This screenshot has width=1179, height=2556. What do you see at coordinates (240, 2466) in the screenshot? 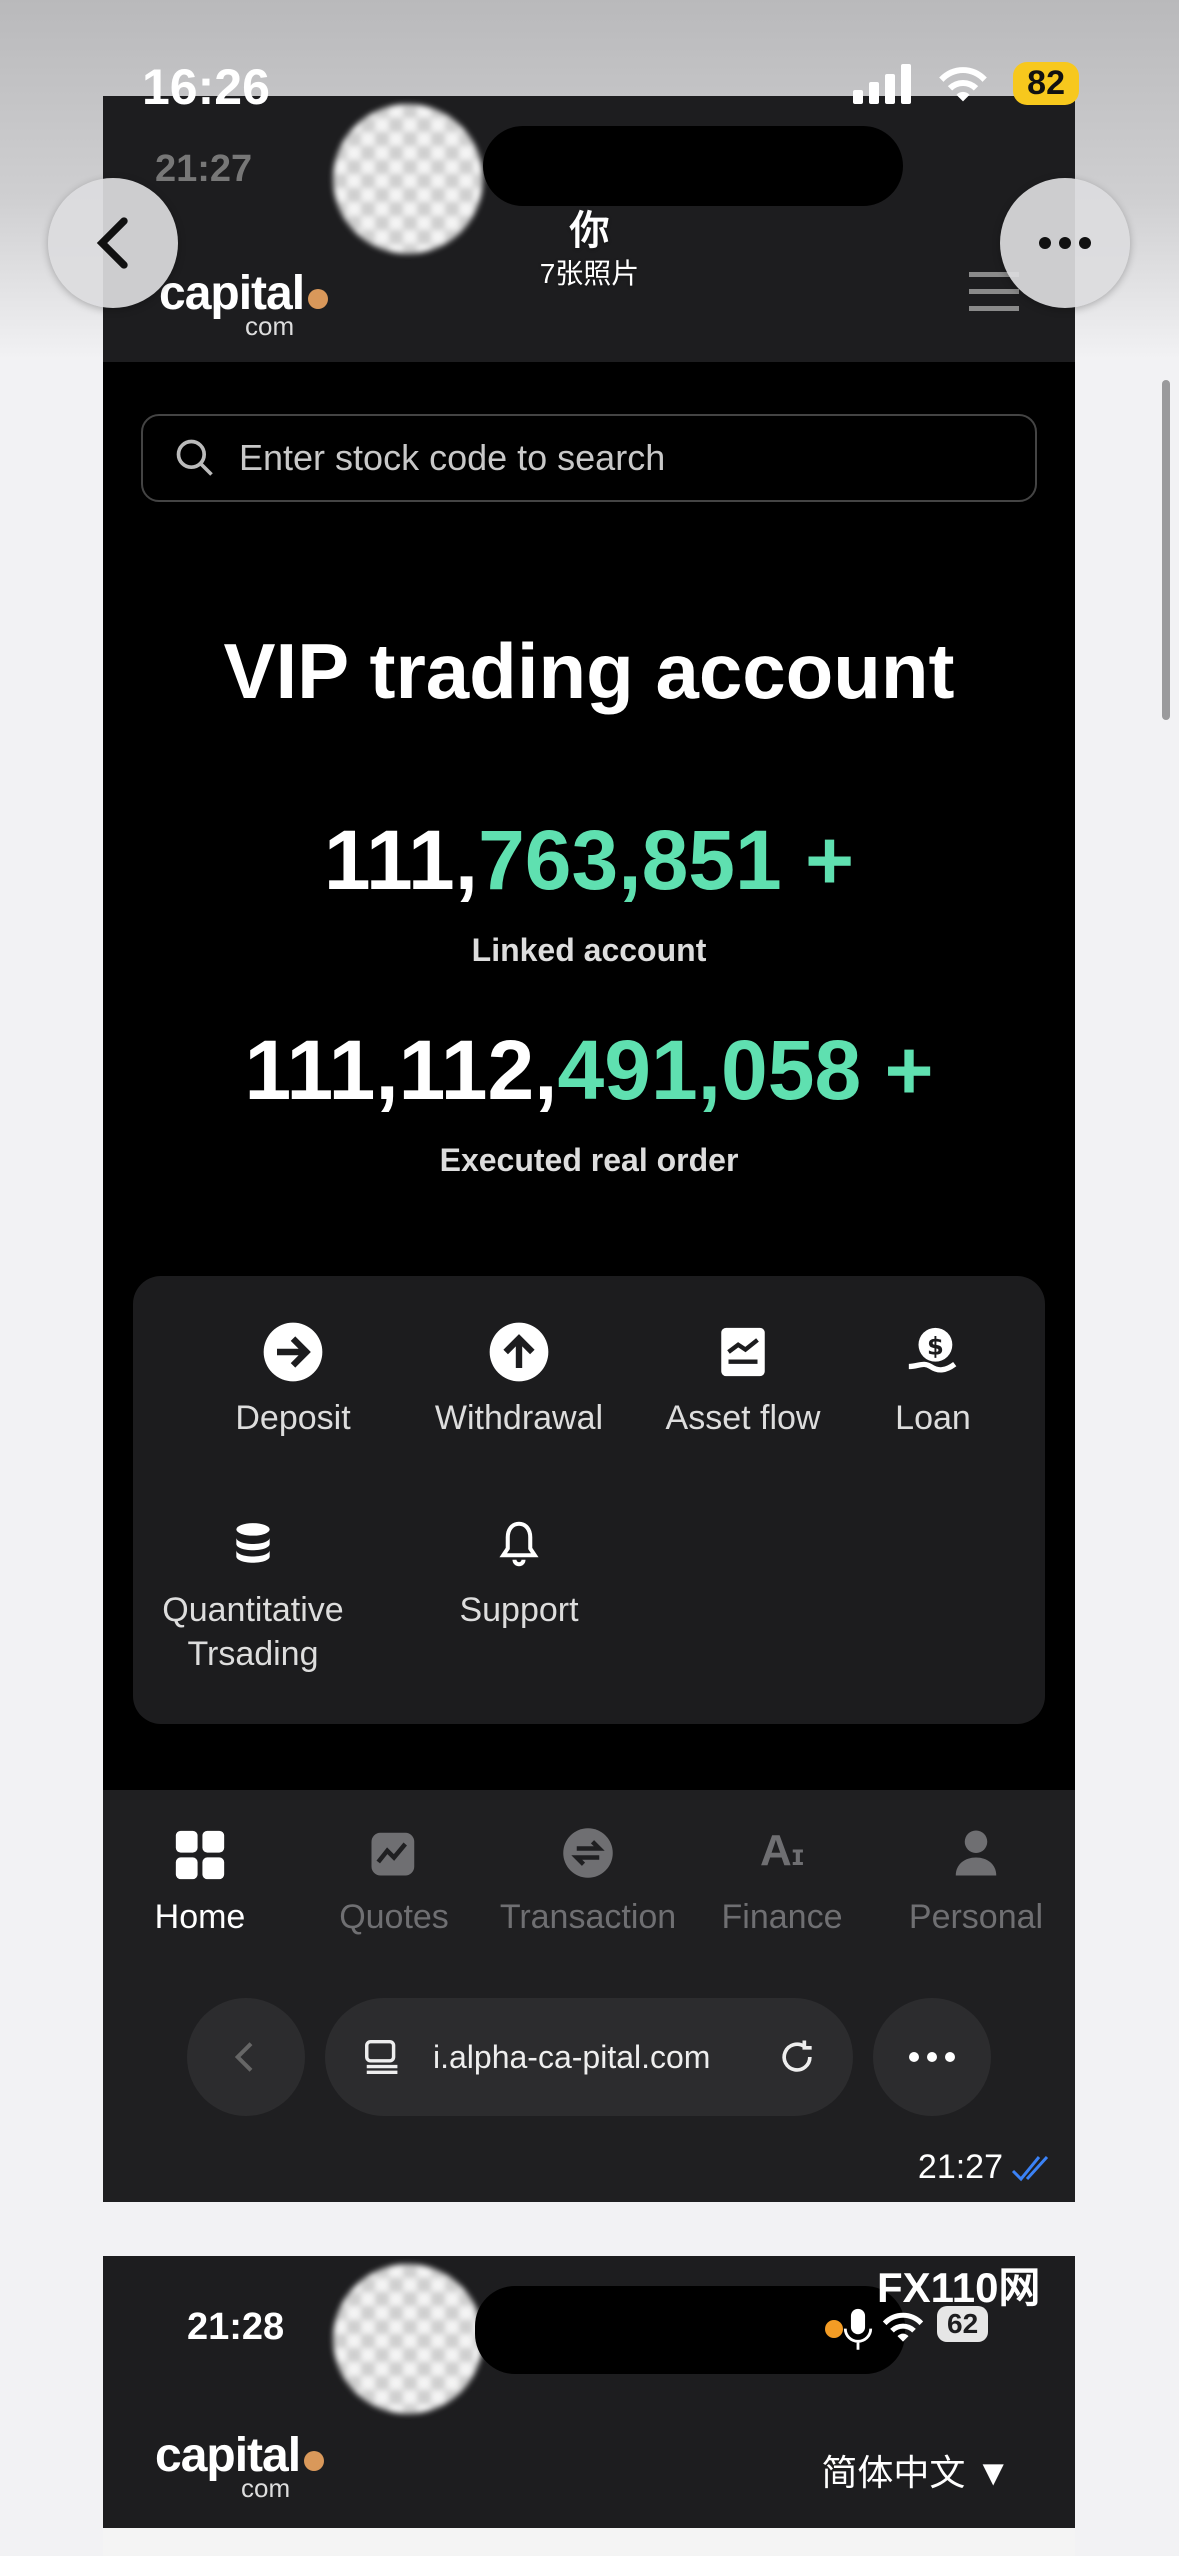
I see `capital-logo-2: capital com` at bounding box center [240, 2466].